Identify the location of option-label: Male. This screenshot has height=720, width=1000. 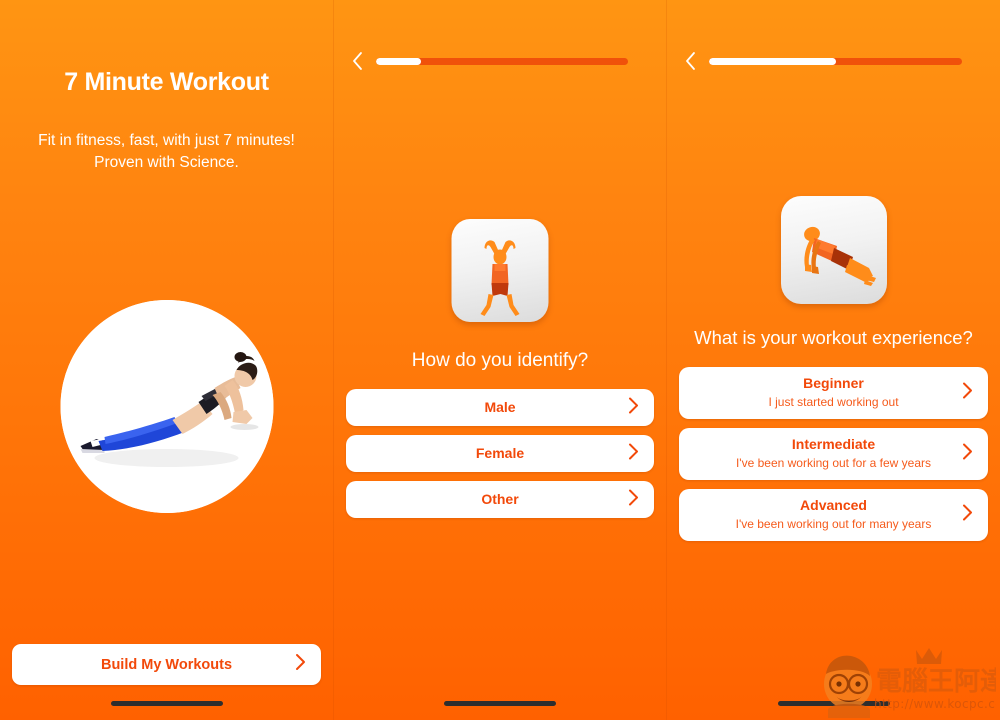
(500, 406).